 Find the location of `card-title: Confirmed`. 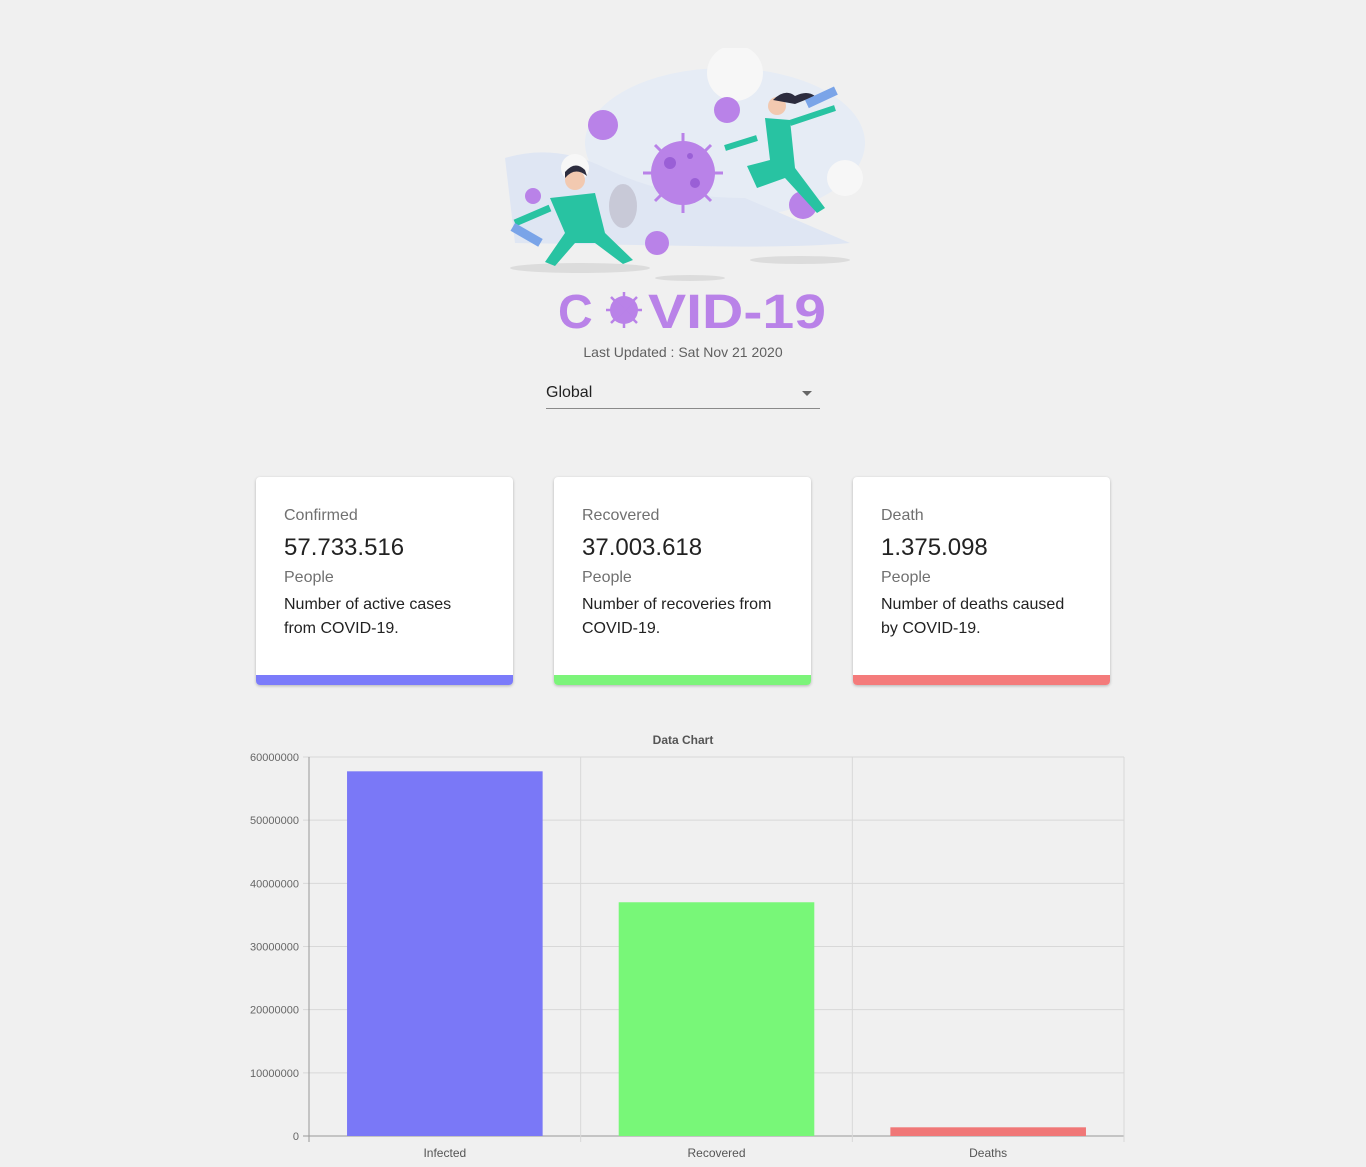

card-title: Confirmed is located at coordinates (321, 515).